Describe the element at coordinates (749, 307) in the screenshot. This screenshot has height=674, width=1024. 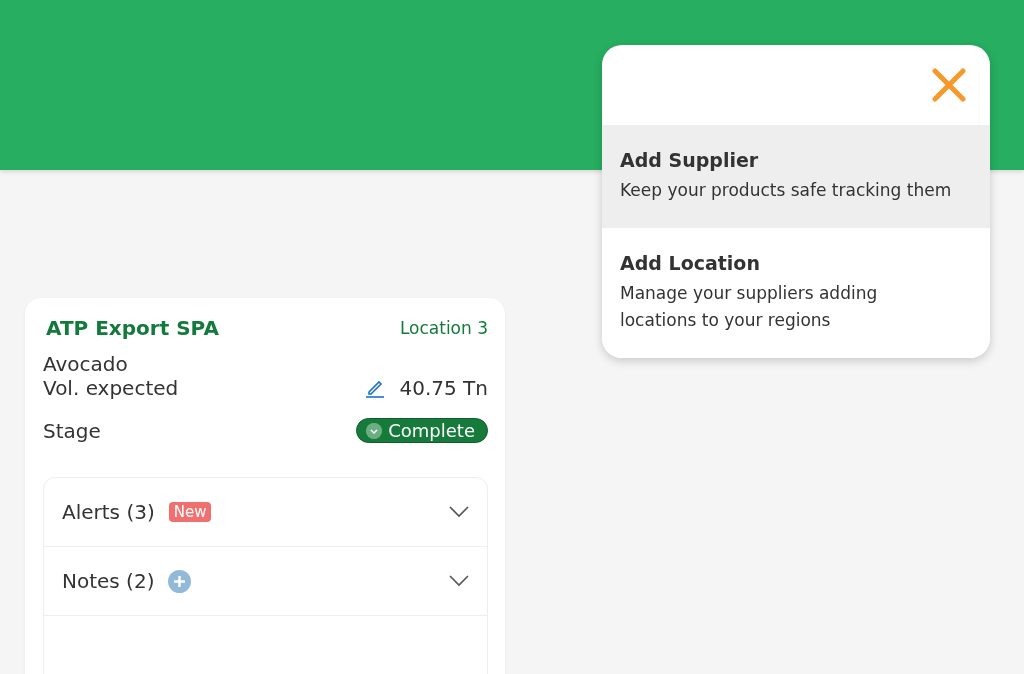
I see `menu-item-description: Manage your suppliers adding locations to your regions` at that location.